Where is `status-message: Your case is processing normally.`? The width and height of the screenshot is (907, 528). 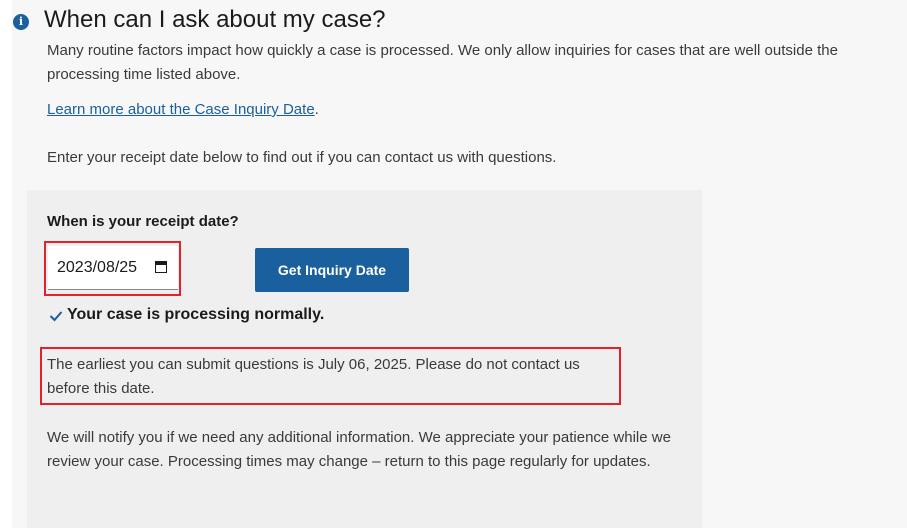
status-message: Your case is processing normally. is located at coordinates (185, 315).